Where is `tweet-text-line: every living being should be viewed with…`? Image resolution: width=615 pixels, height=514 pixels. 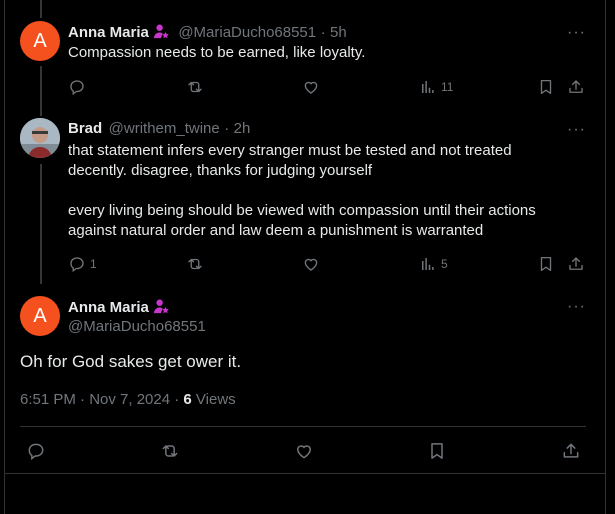
tweet-text-line: every living being should be viewed with… is located at coordinates (302, 210).